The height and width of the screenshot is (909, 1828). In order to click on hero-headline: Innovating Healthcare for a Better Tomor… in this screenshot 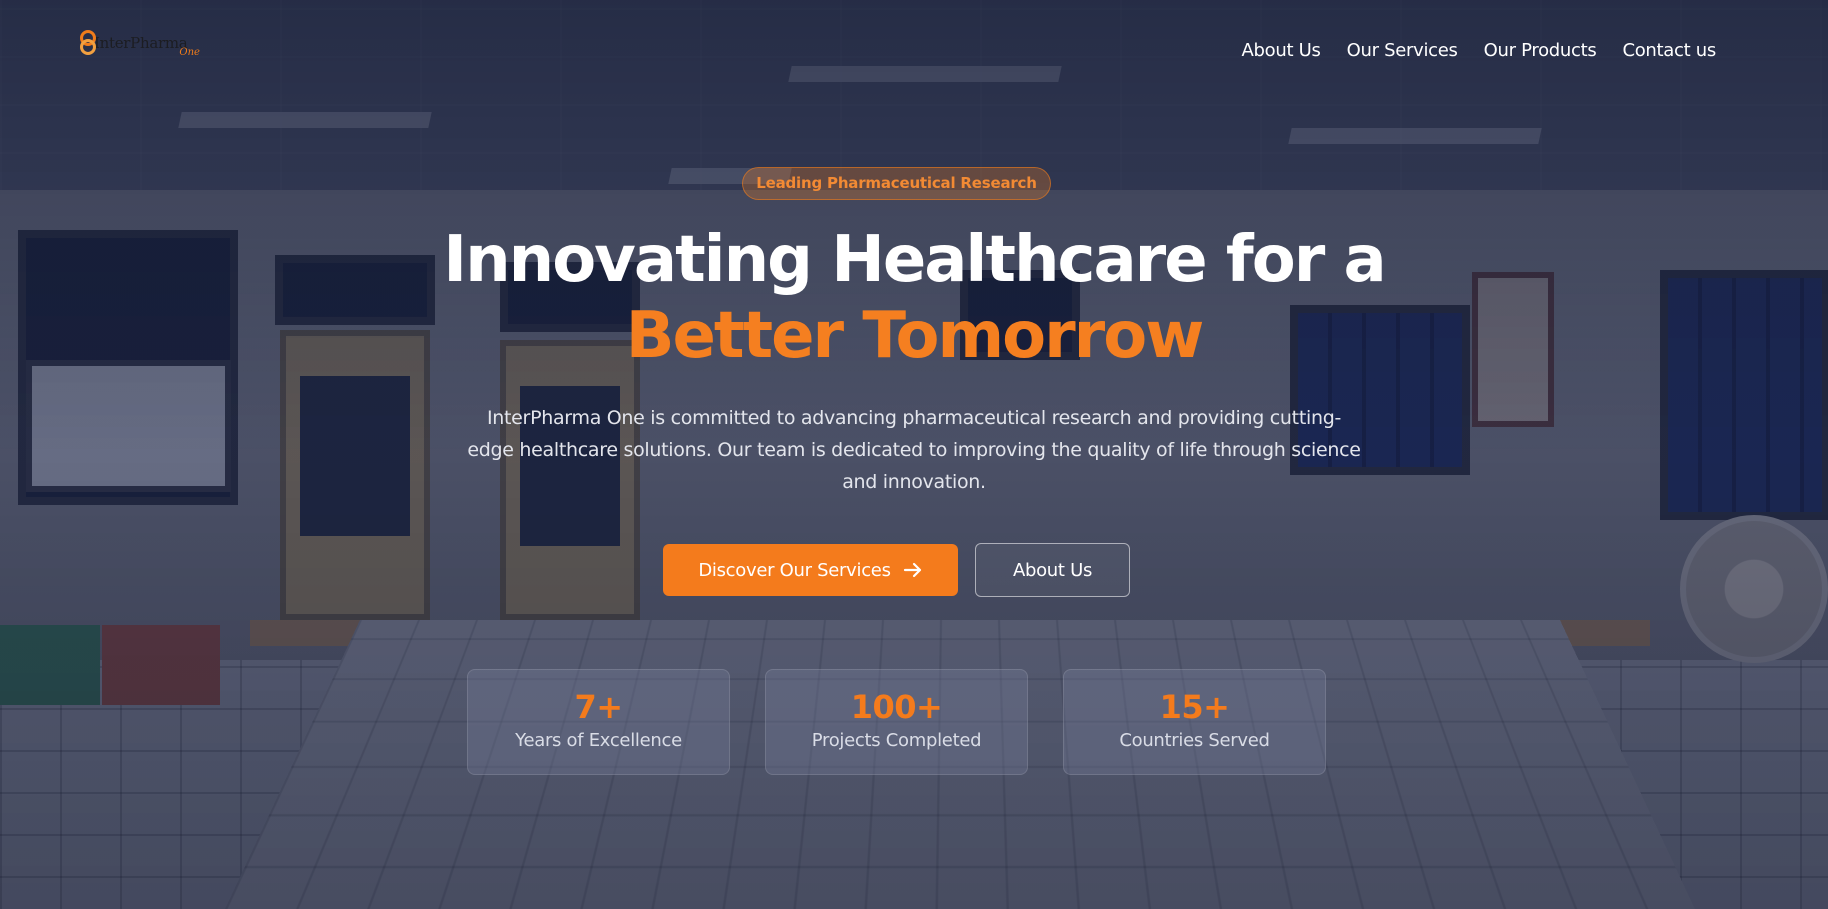, I will do `click(914, 298)`.